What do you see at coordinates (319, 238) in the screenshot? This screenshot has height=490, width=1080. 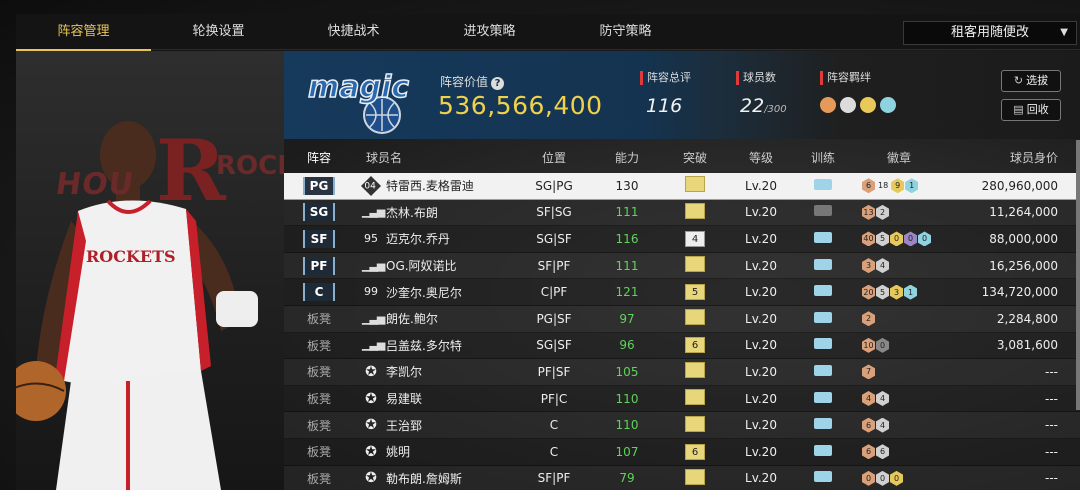 I see `lineup-slot: SF` at bounding box center [319, 238].